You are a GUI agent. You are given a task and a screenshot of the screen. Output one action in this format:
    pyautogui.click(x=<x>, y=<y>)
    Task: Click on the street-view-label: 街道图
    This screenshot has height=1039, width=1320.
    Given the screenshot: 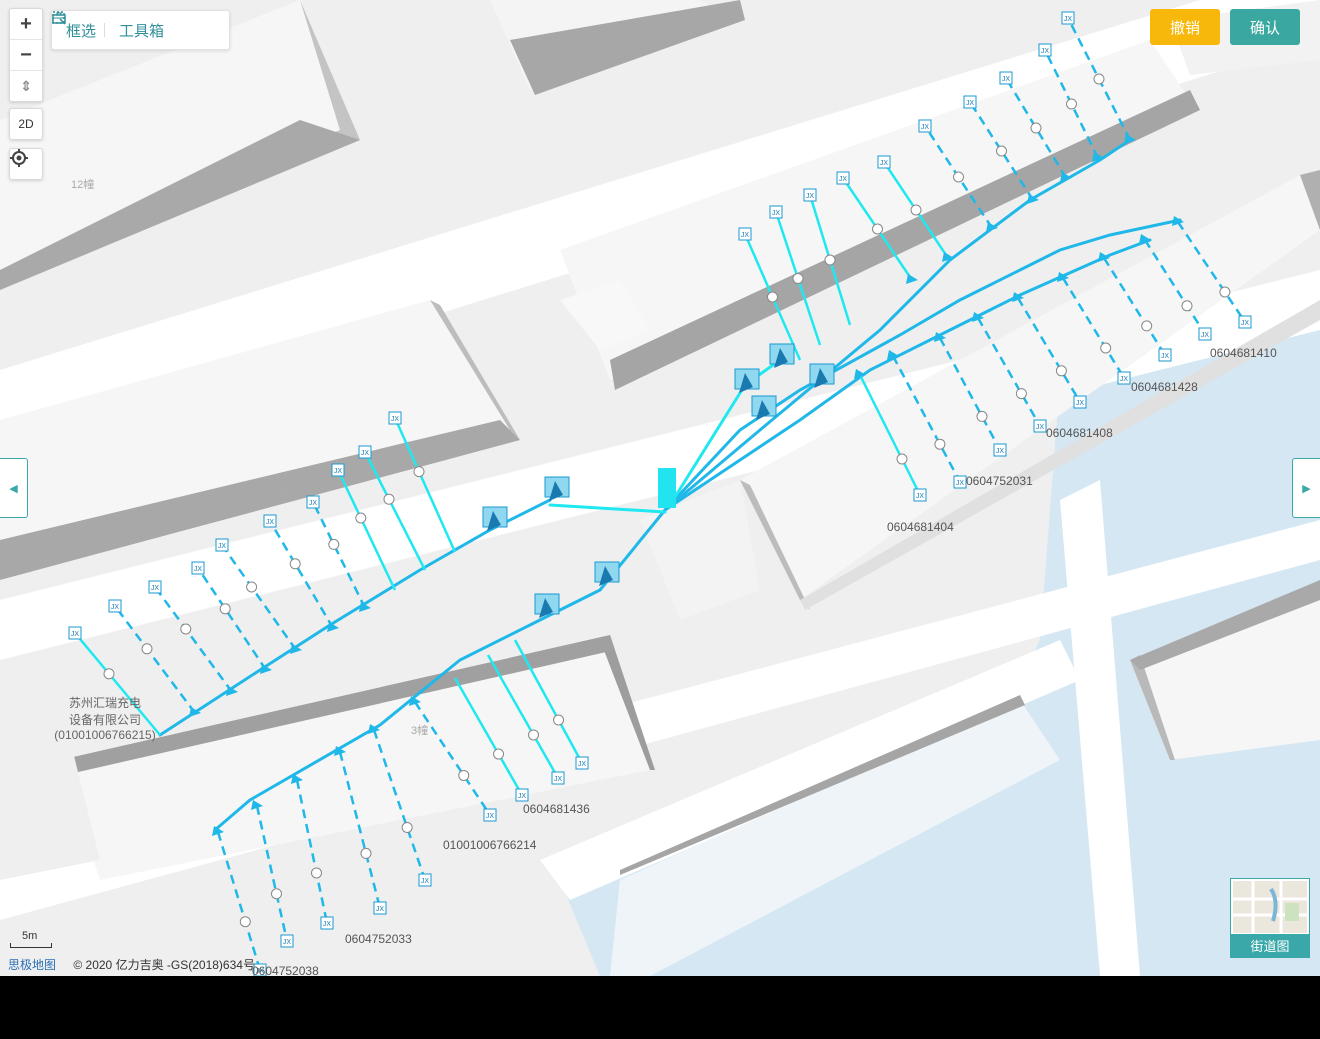 What is the action you would take?
    pyautogui.click(x=1270, y=945)
    